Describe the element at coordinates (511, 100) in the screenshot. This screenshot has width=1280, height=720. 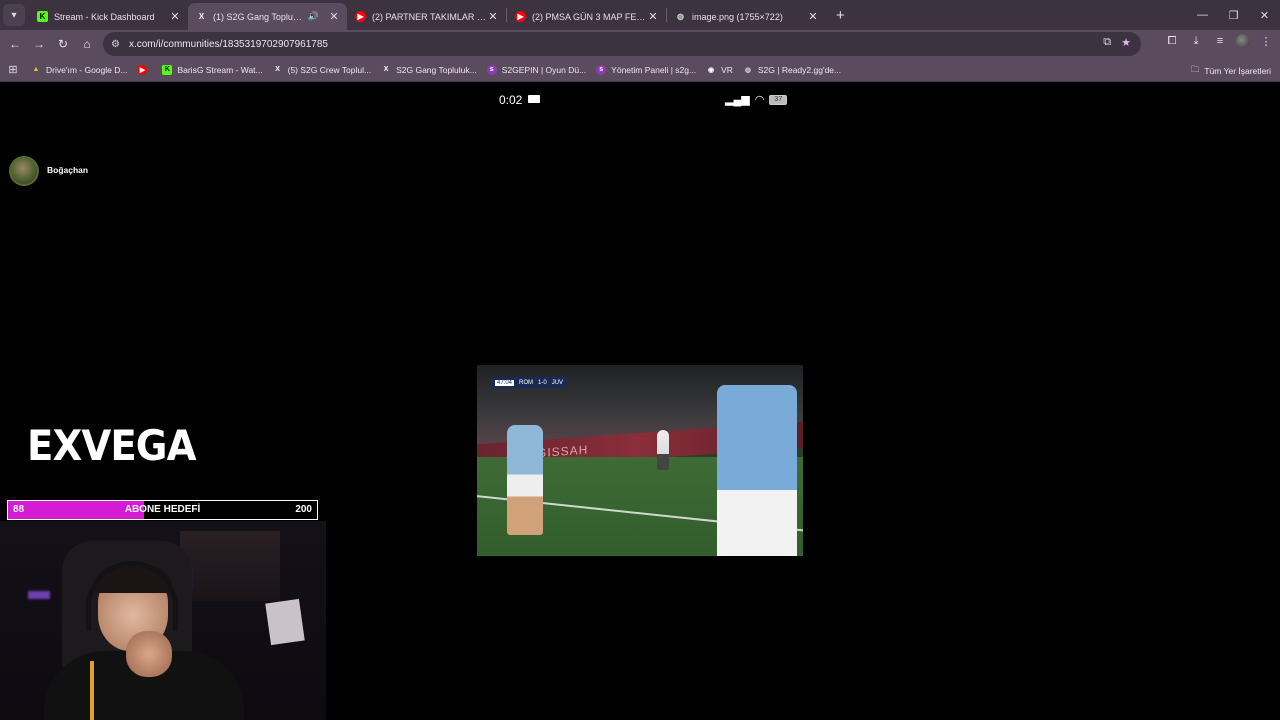
I see `phone-status-time: 0:02` at that location.